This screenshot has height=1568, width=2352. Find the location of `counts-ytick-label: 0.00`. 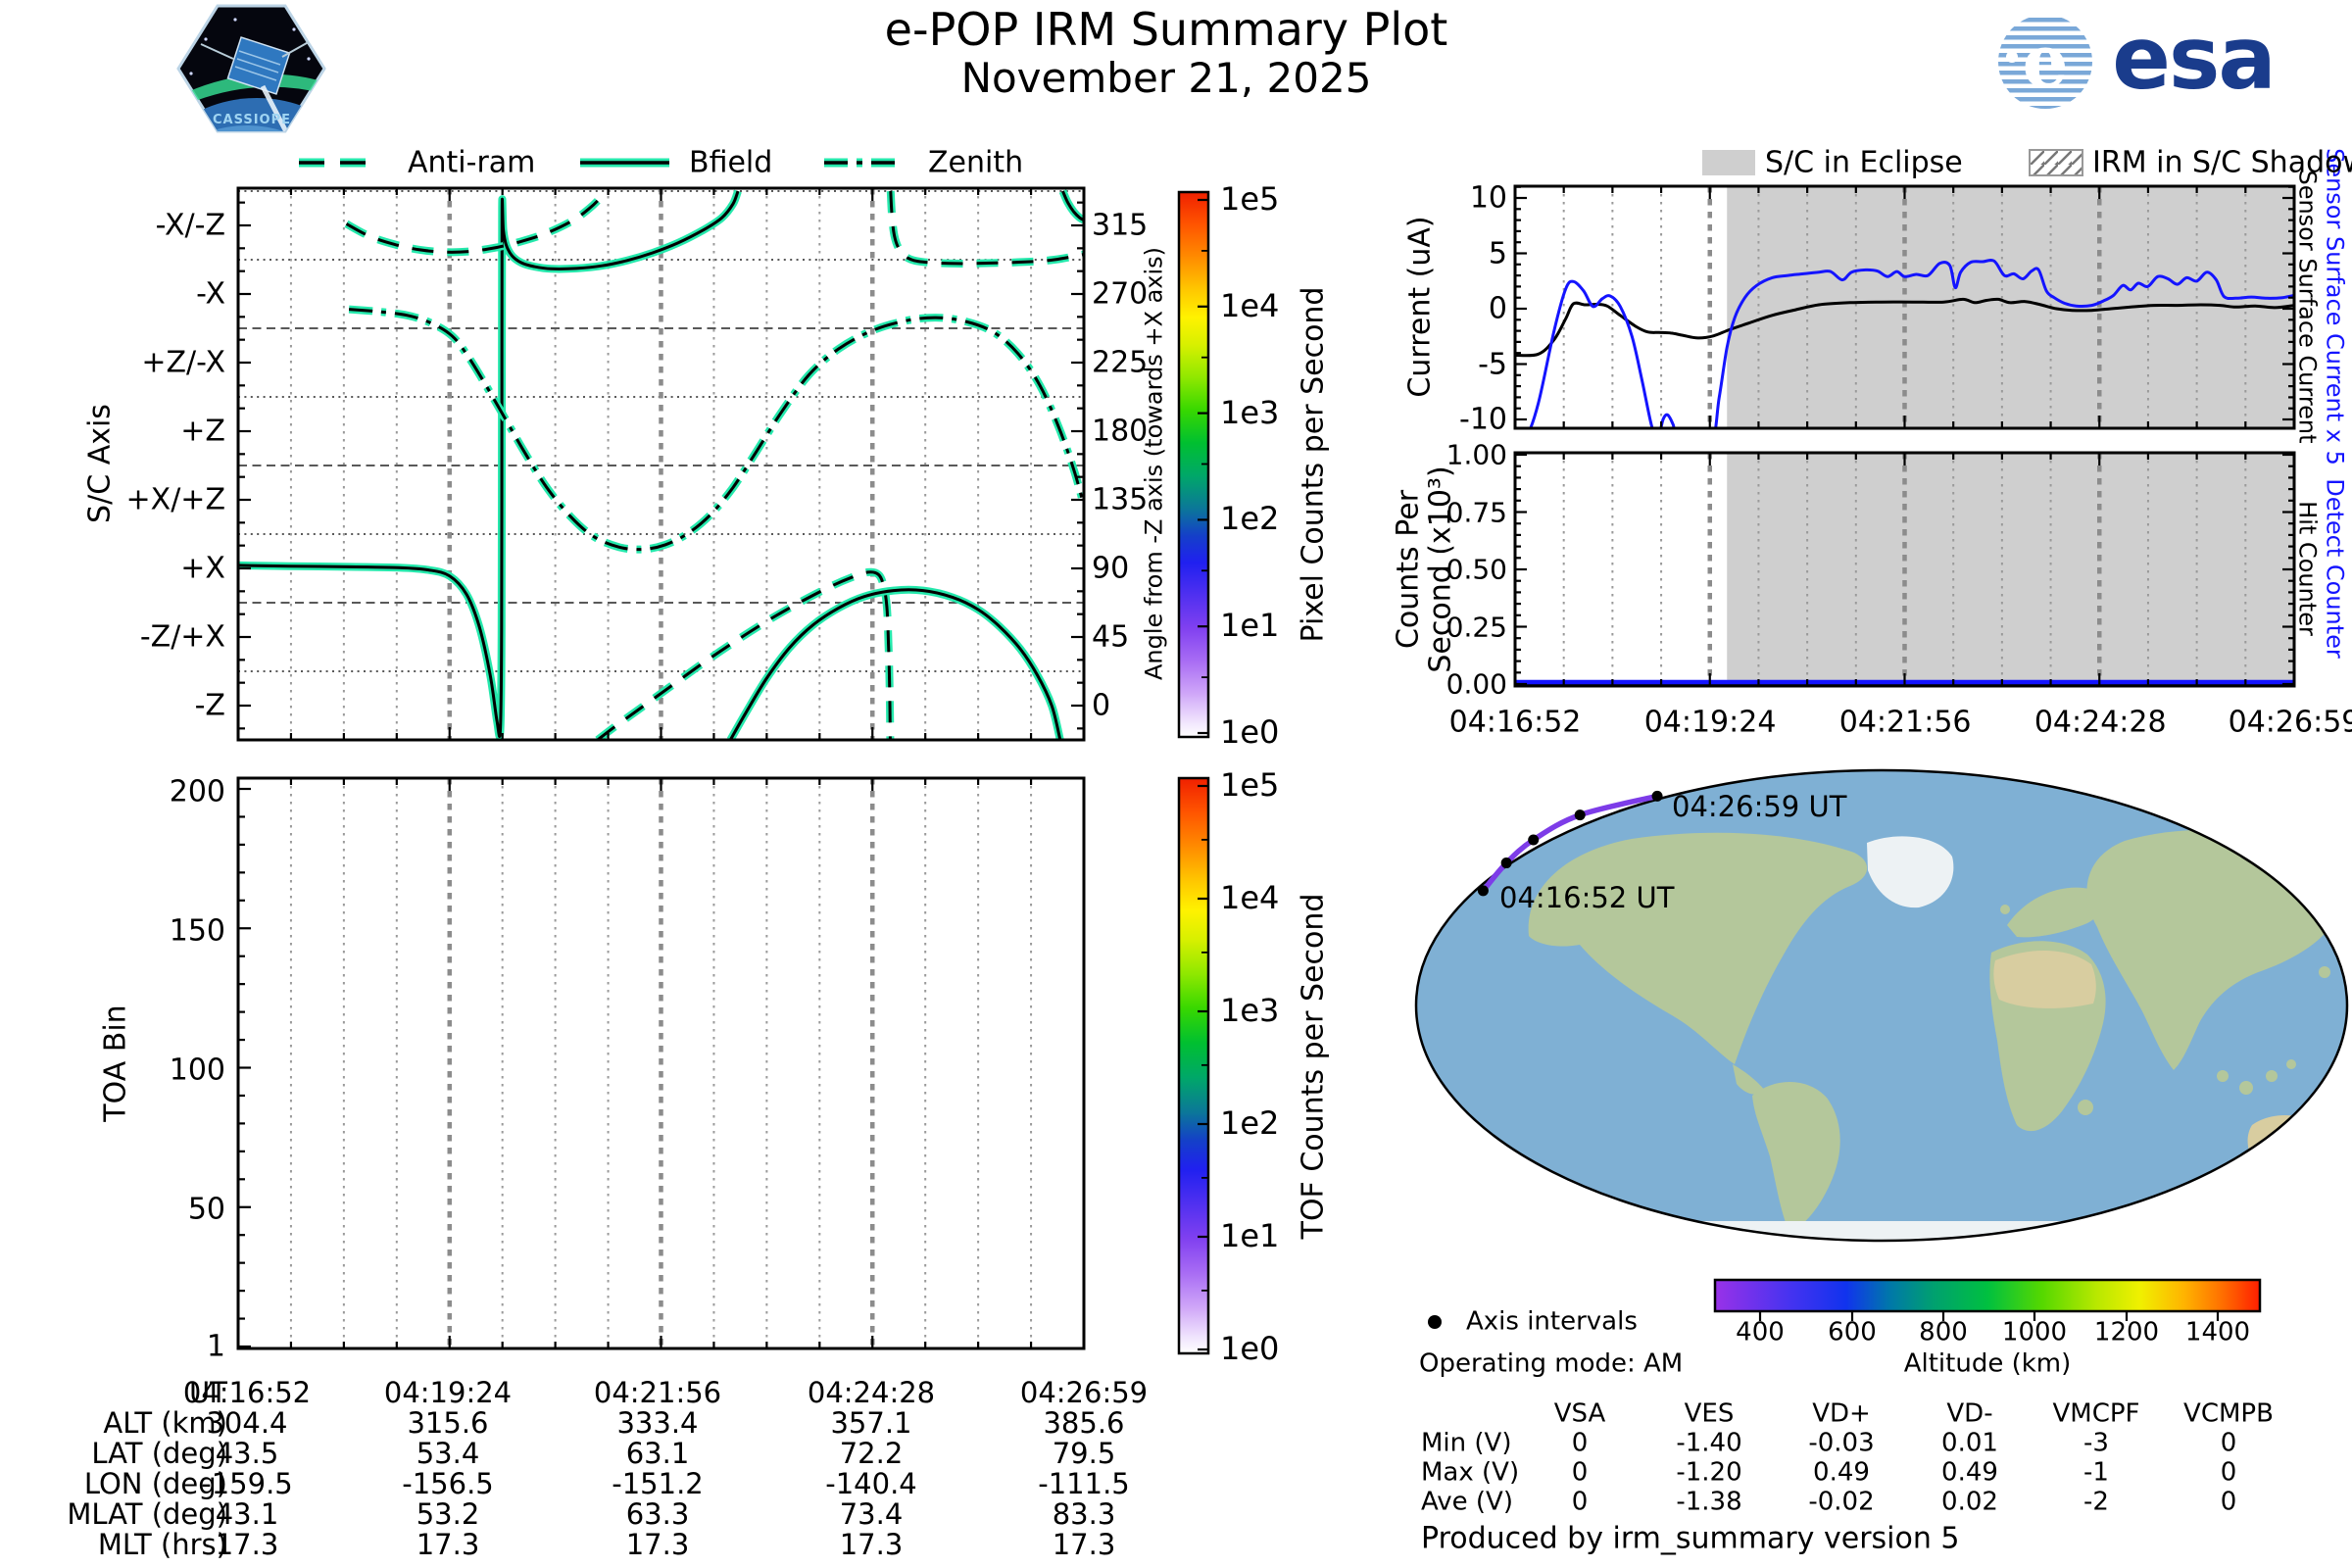

counts-ytick-label: 0.00 is located at coordinates (1476, 684).